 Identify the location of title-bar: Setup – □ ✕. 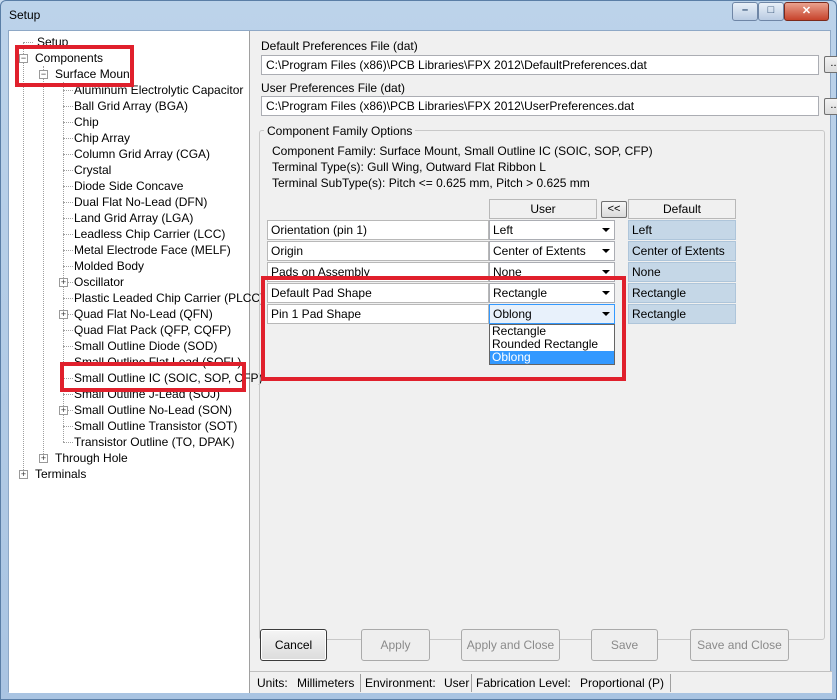
(418, 15).